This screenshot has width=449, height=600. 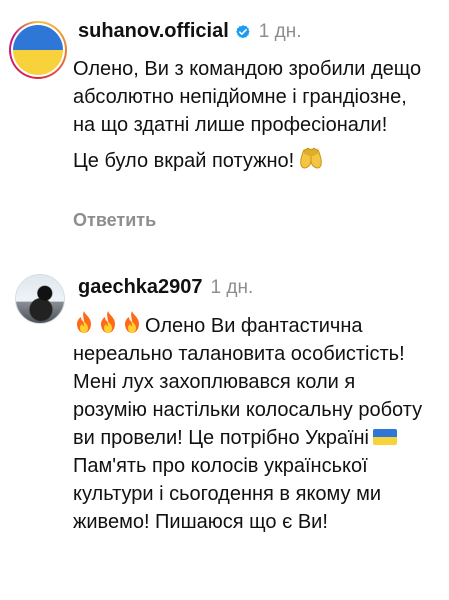 What do you see at coordinates (153, 31) in the screenshot?
I see `username: suhanov.official` at bounding box center [153, 31].